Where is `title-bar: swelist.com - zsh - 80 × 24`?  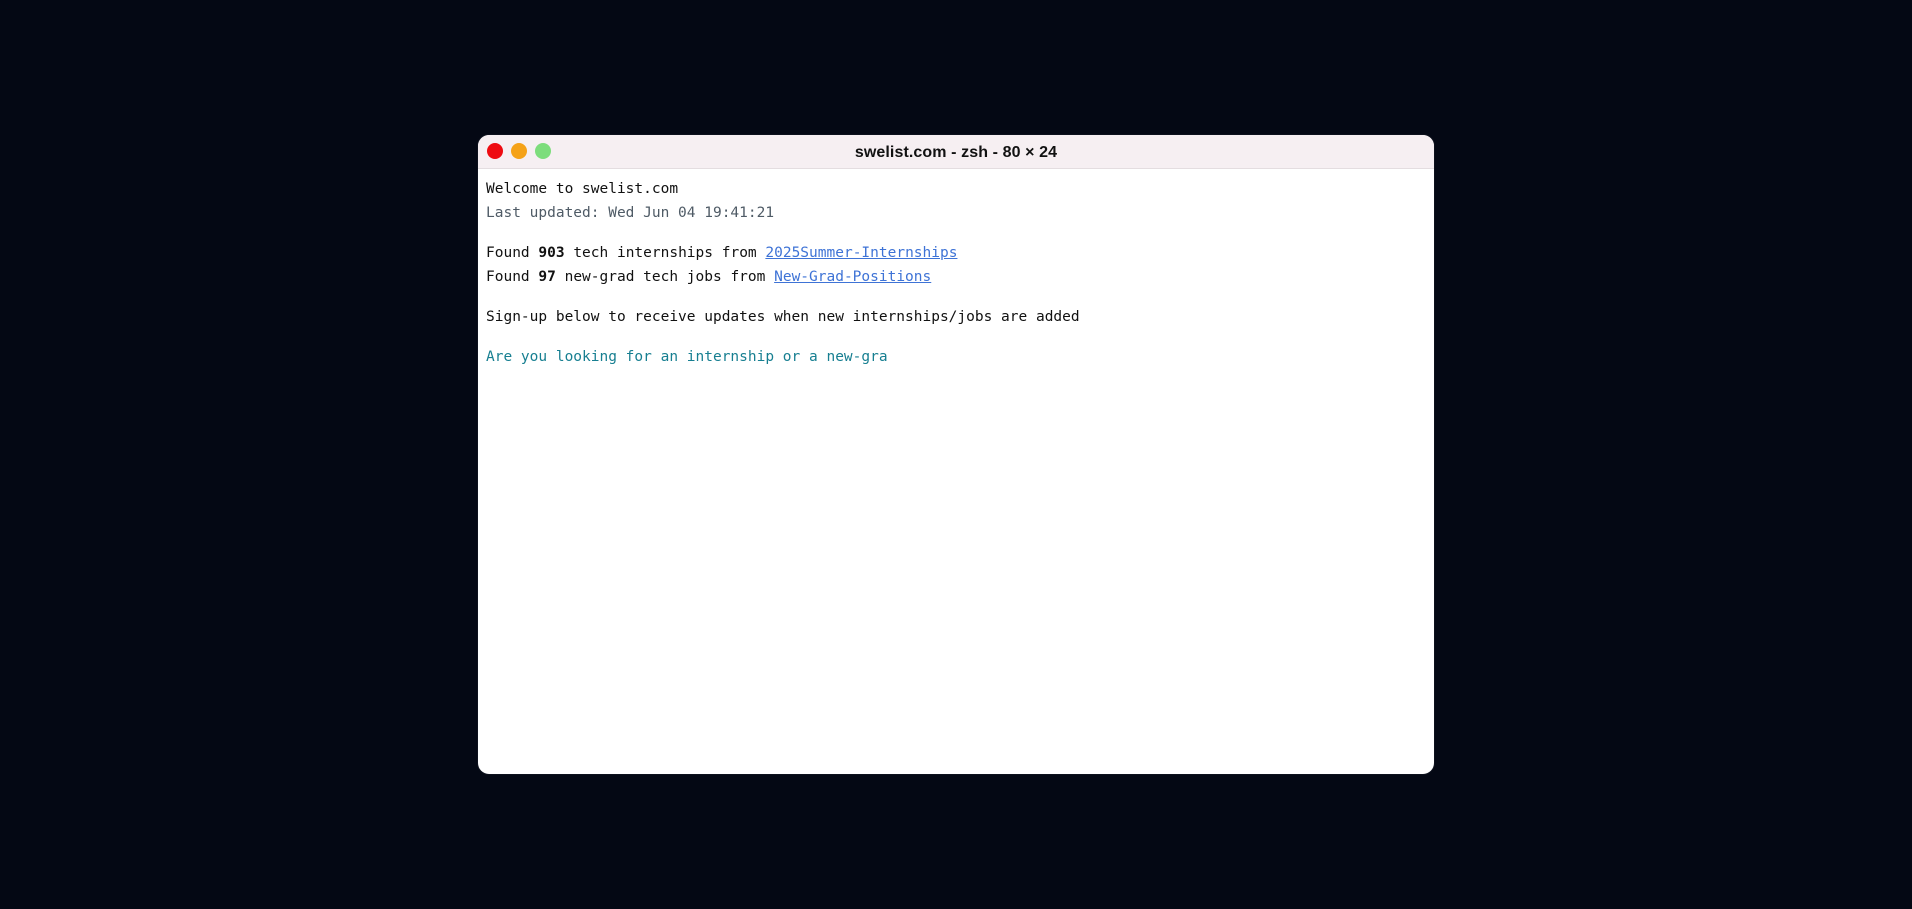 title-bar: swelist.com - zsh - 80 × 24 is located at coordinates (956, 152).